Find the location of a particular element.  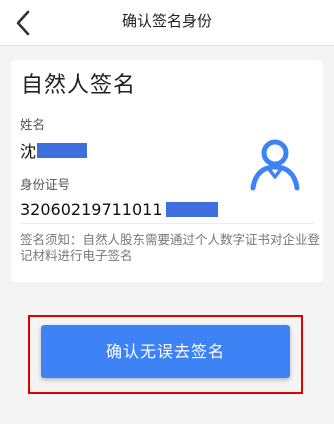

name-value-row: 沈 is located at coordinates (54, 150).